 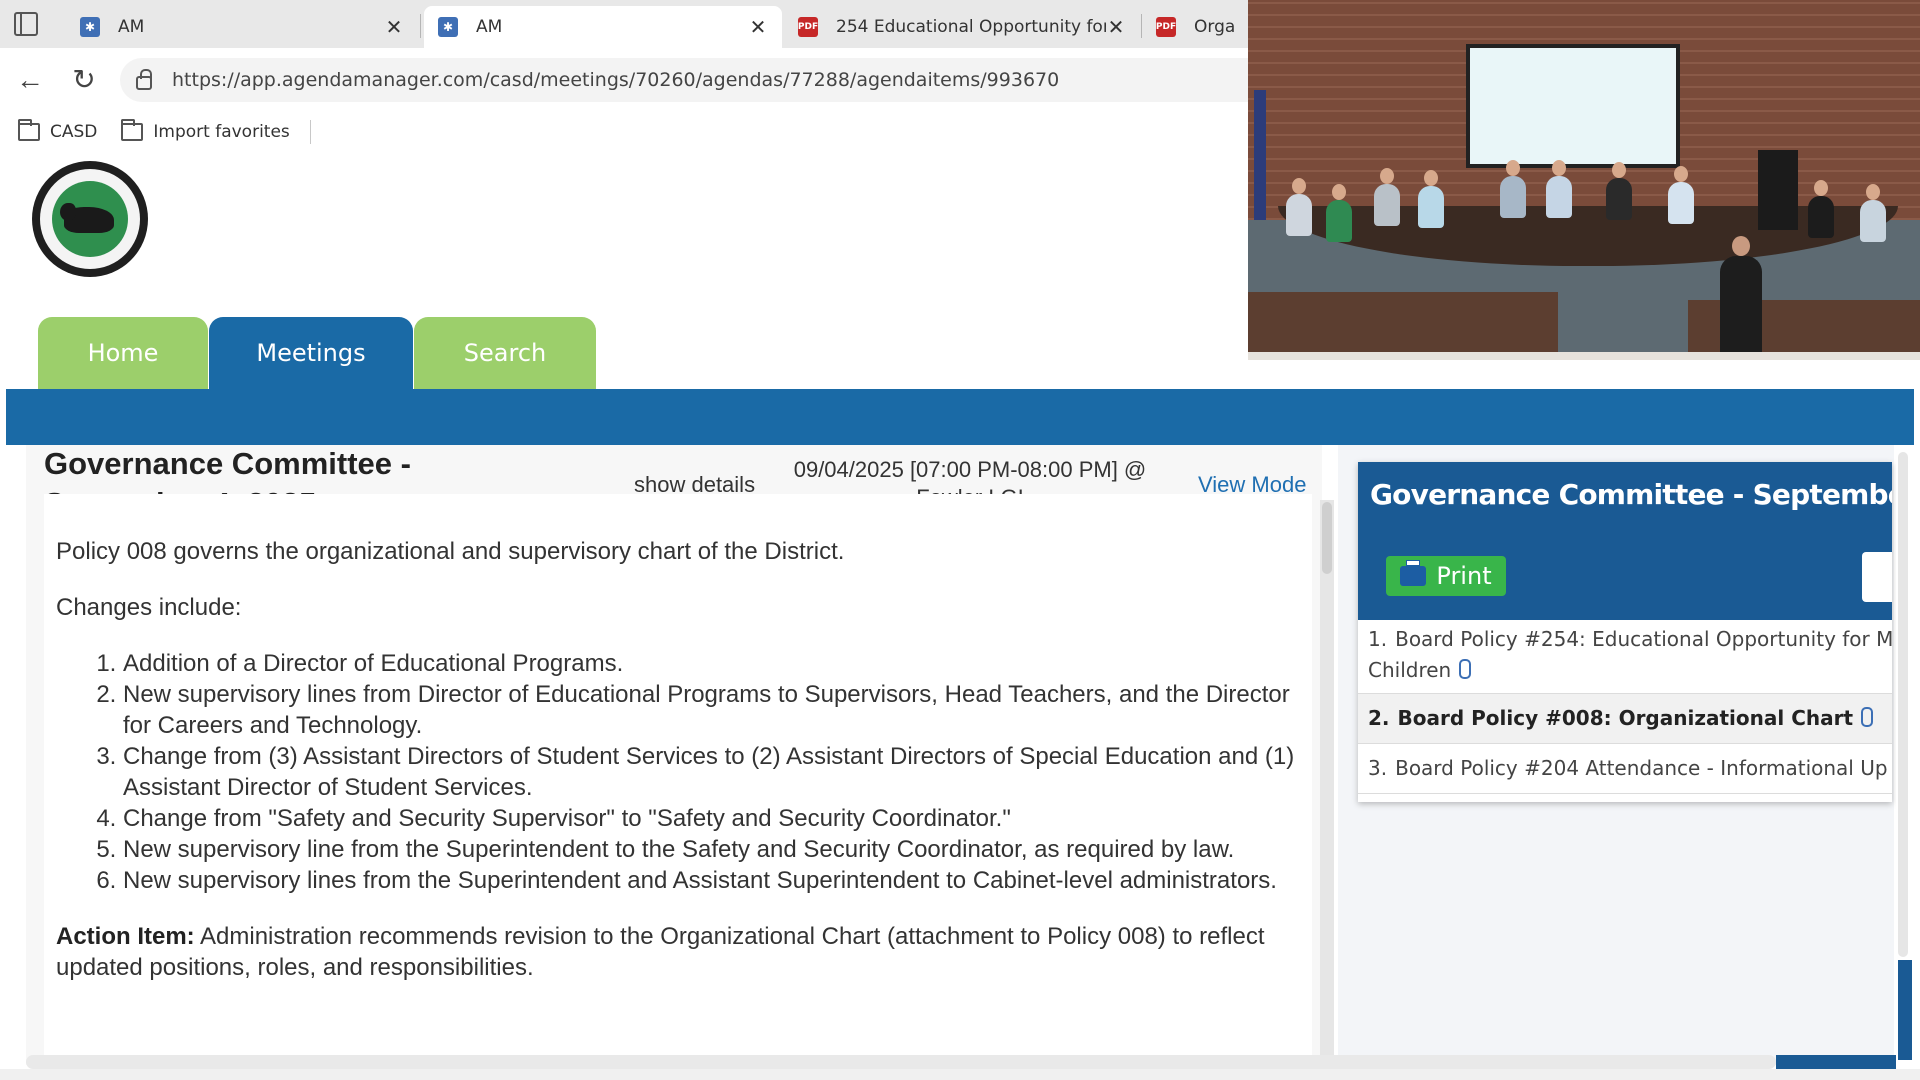 I want to click on panel-toggle-button, so click(x=1877, y=577).